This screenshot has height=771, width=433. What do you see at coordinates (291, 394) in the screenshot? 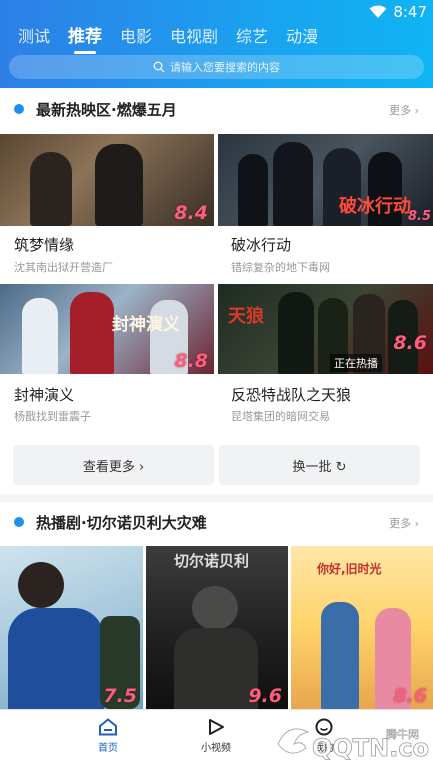
I see `item-title: 反恐特战队之天狼` at bounding box center [291, 394].